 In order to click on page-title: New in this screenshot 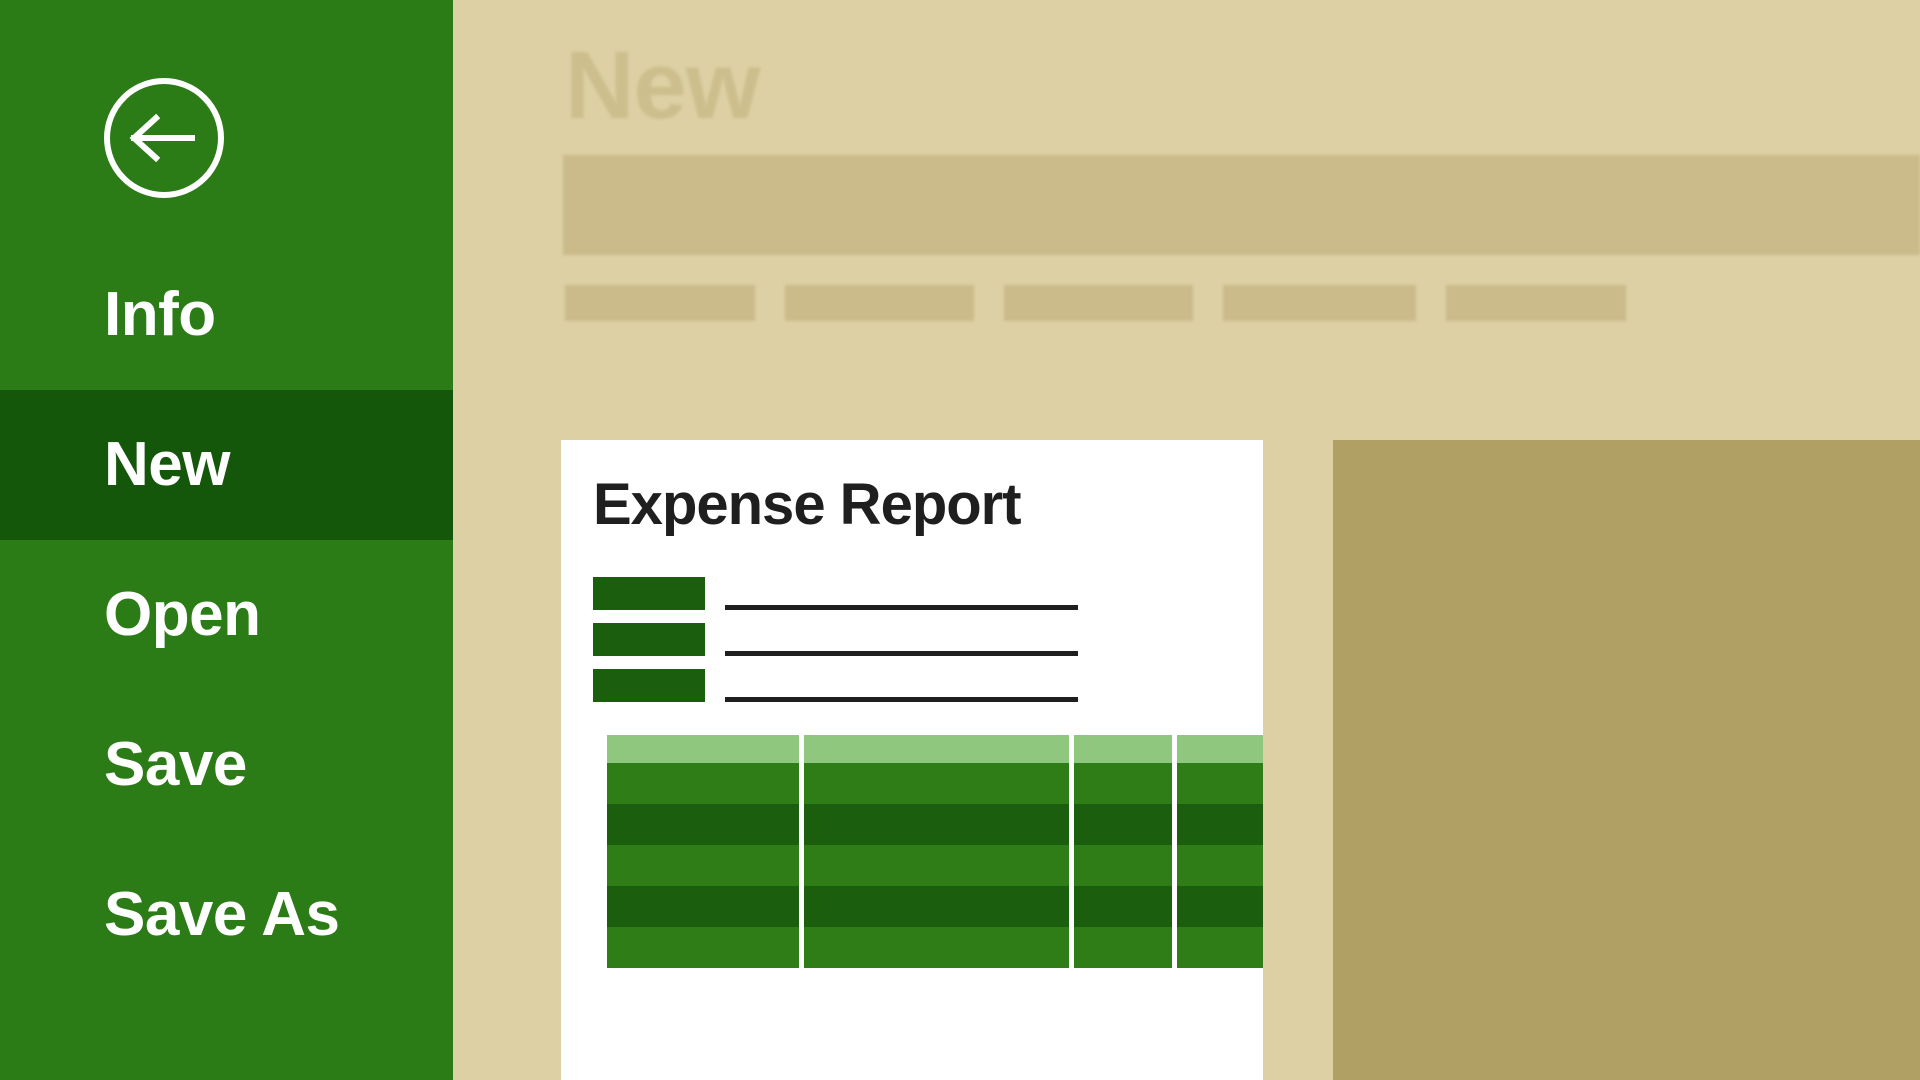, I will do `click(662, 85)`.